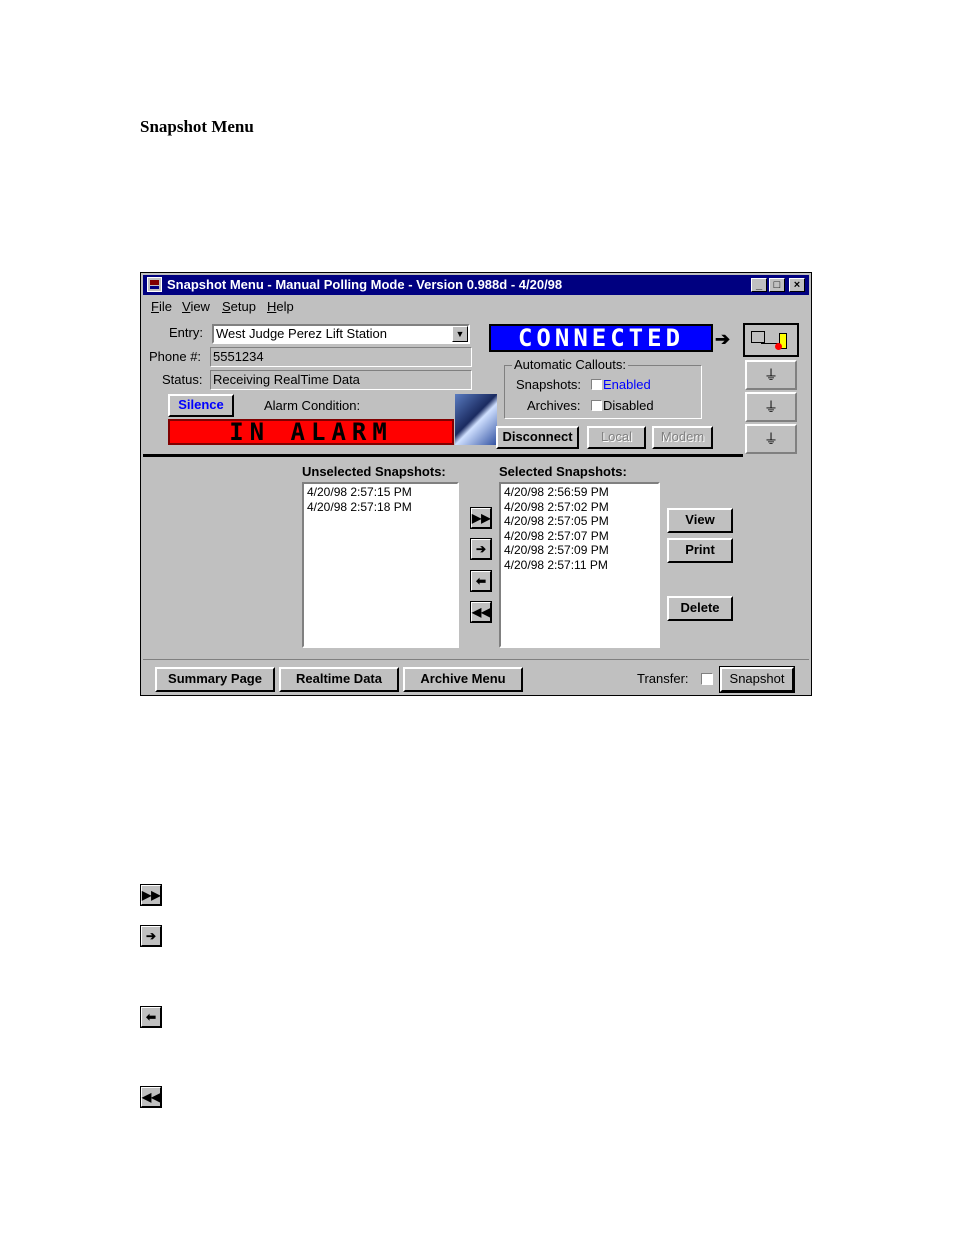 The width and height of the screenshot is (954, 1235). What do you see at coordinates (596, 384) in the screenshot?
I see `snapshots-callout-checkbox` at bounding box center [596, 384].